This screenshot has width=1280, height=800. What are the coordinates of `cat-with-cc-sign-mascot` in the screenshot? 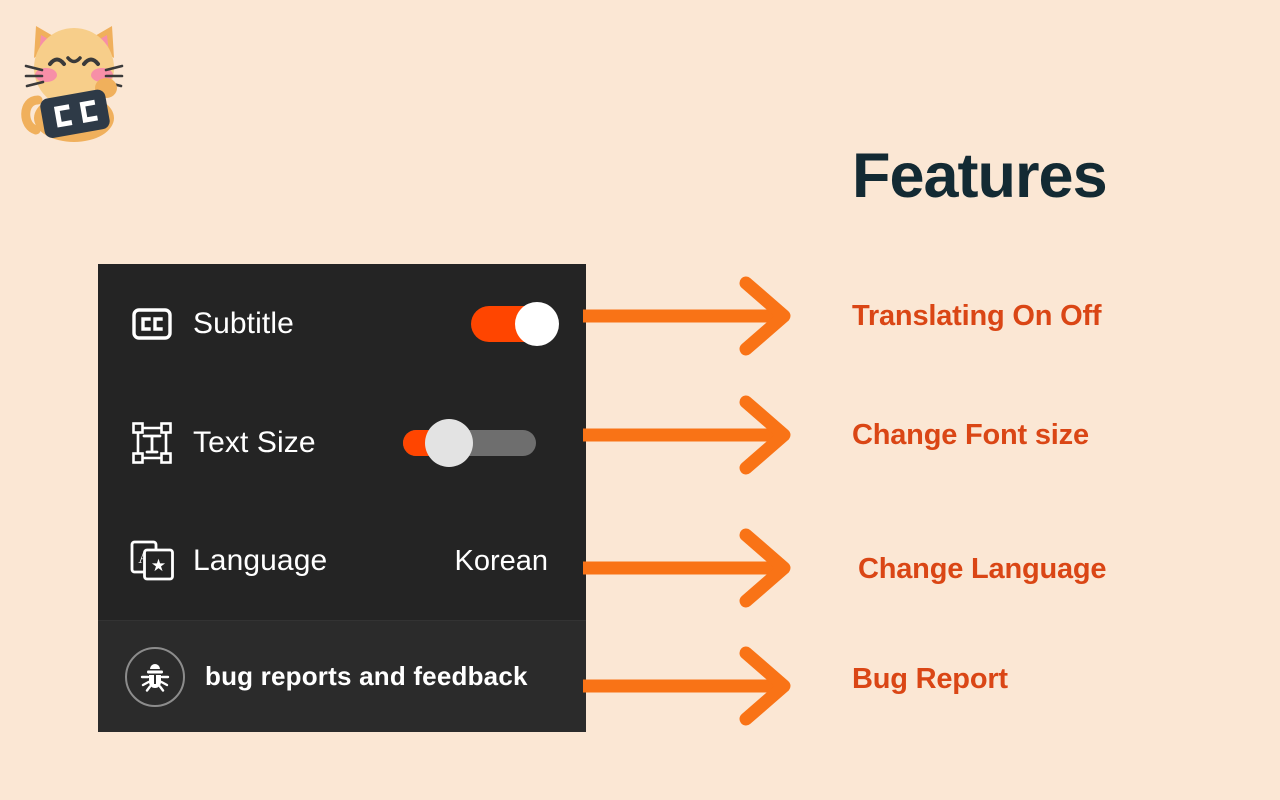 It's located at (72, 84).